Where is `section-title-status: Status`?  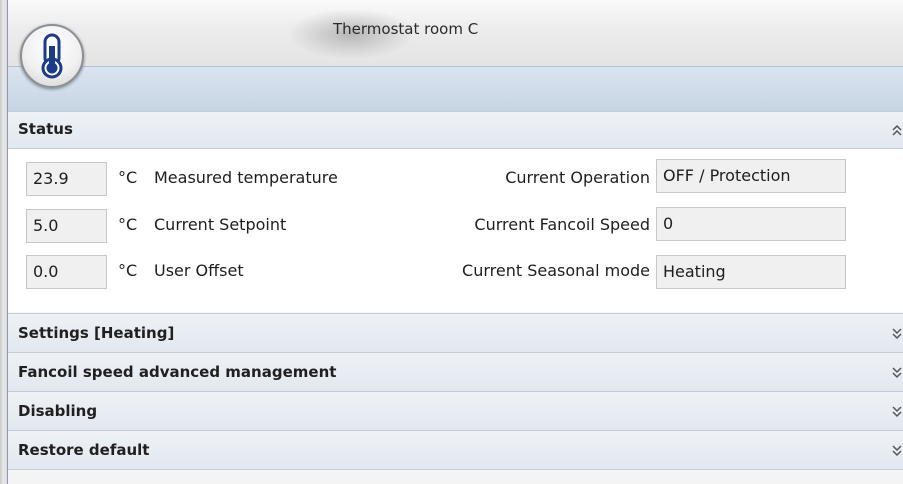 section-title-status: Status is located at coordinates (45, 129).